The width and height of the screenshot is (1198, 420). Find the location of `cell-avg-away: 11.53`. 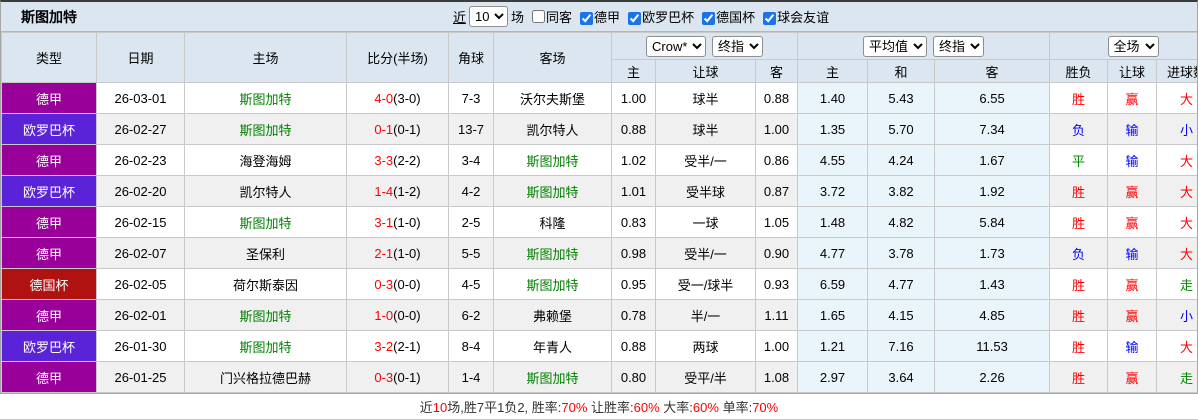

cell-avg-away: 11.53 is located at coordinates (992, 346).